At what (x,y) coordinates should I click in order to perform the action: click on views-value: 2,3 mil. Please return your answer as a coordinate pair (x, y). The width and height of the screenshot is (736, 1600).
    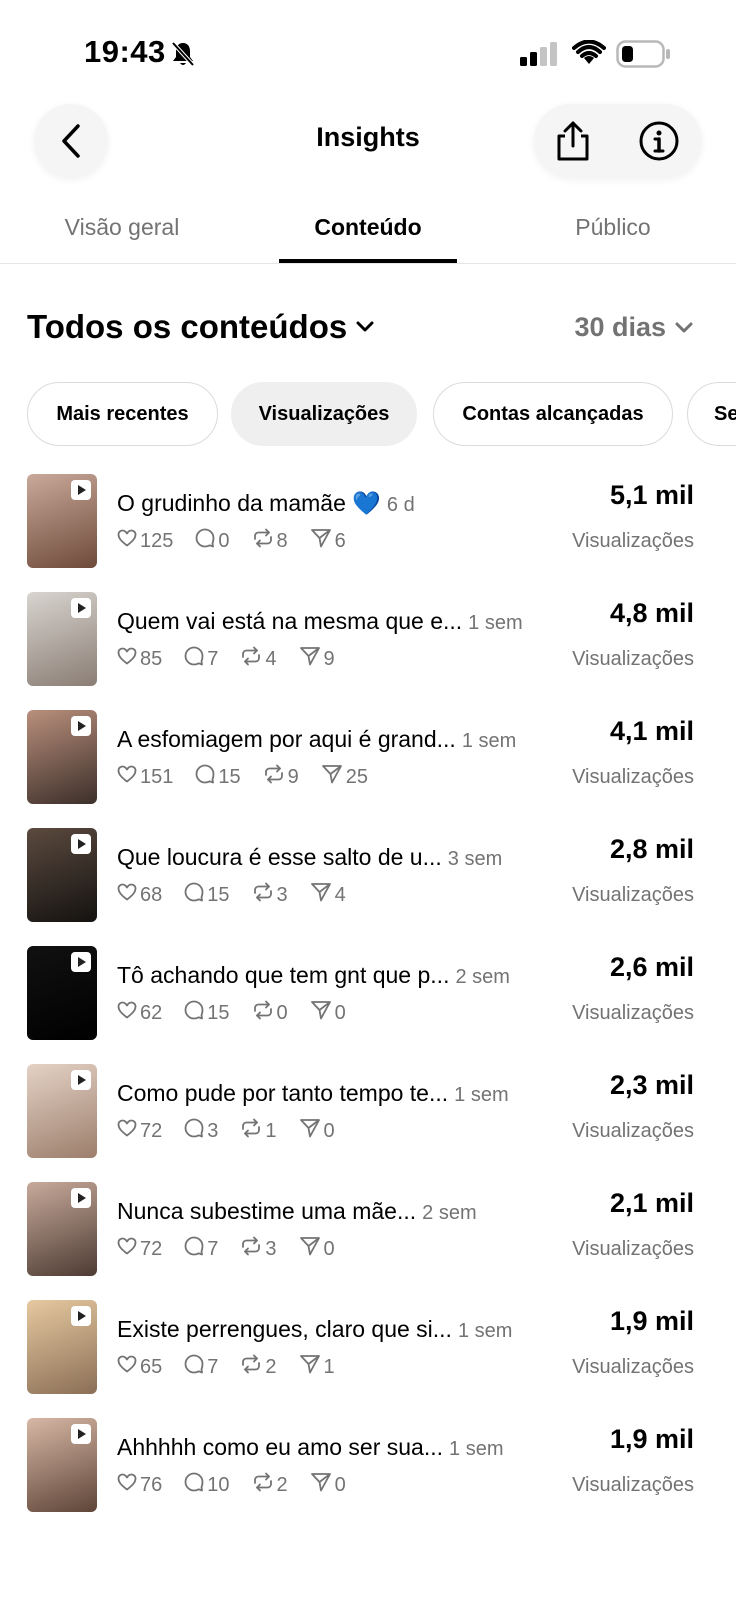
    Looking at the image, I should click on (651, 1085).